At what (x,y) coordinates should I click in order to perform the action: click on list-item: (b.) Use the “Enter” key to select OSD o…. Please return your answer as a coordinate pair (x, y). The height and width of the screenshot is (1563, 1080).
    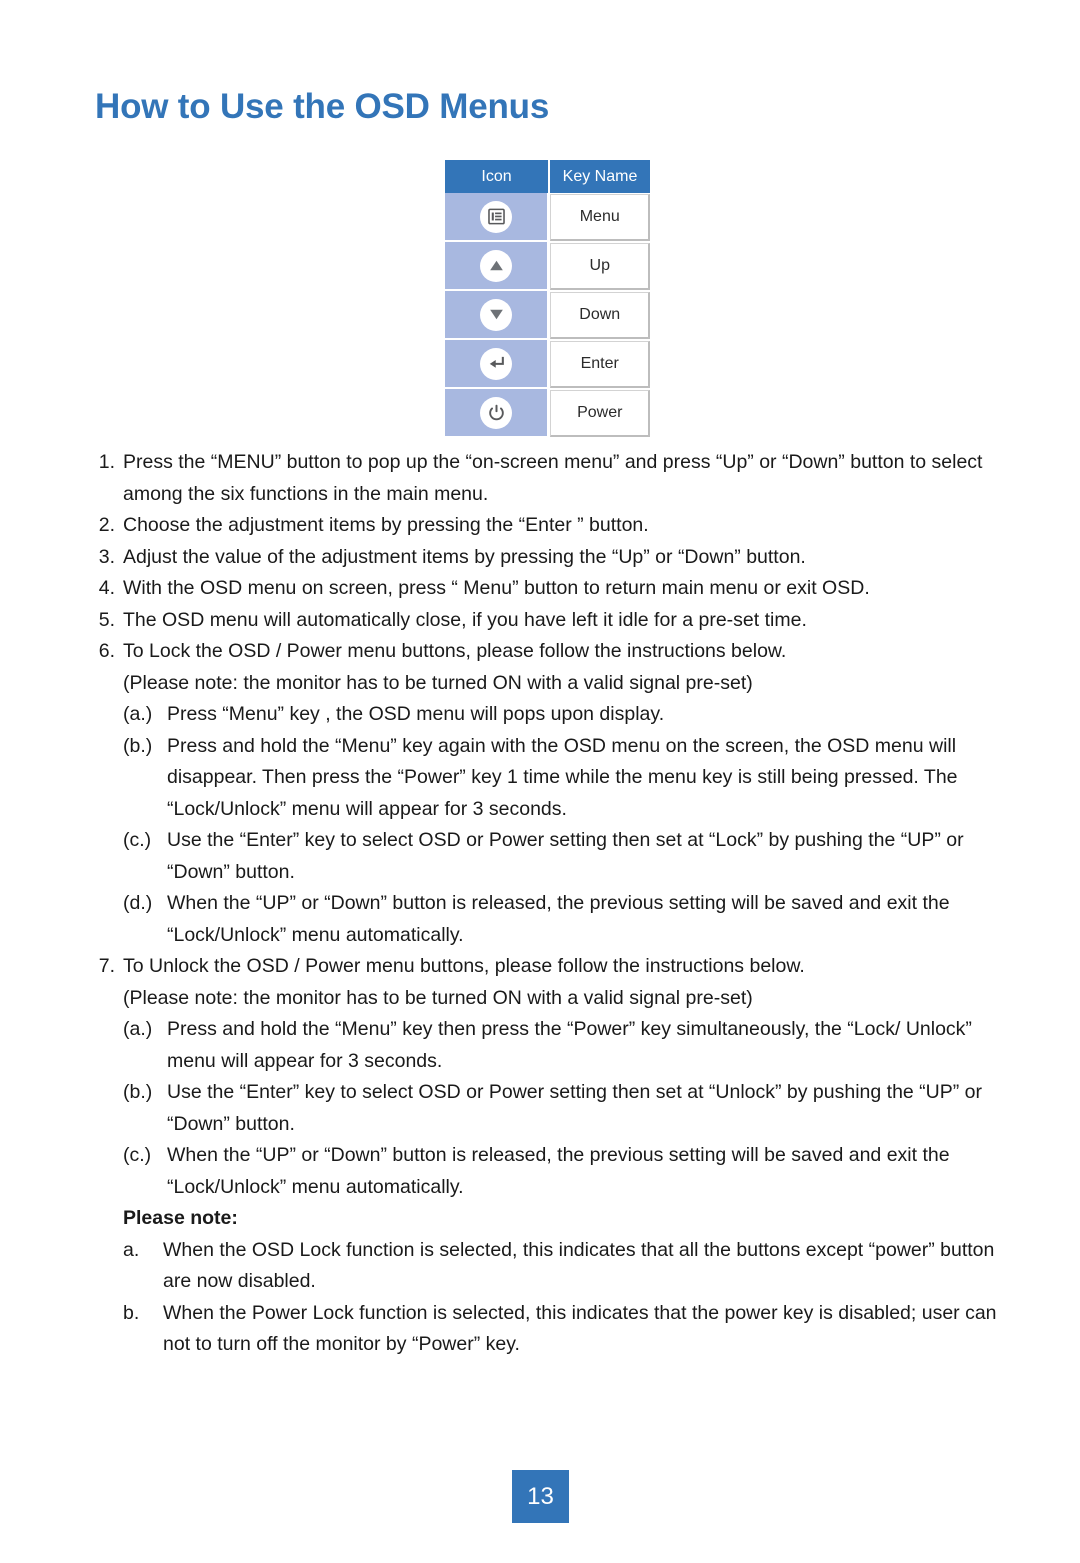
    Looking at the image, I should click on (547, 1108).